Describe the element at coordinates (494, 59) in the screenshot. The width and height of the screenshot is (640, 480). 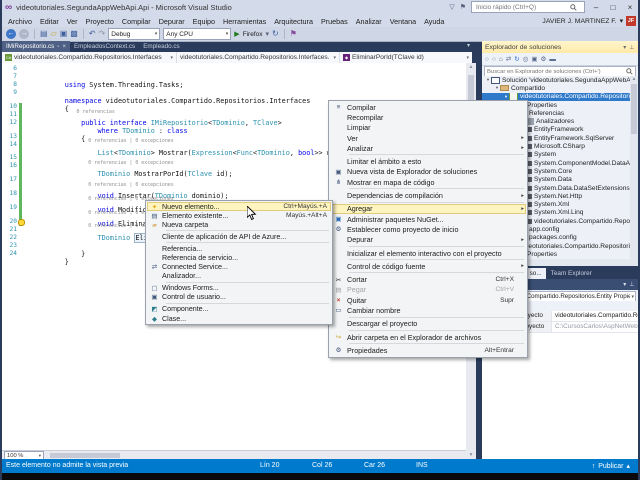
I see `forward-icon: ○` at that location.